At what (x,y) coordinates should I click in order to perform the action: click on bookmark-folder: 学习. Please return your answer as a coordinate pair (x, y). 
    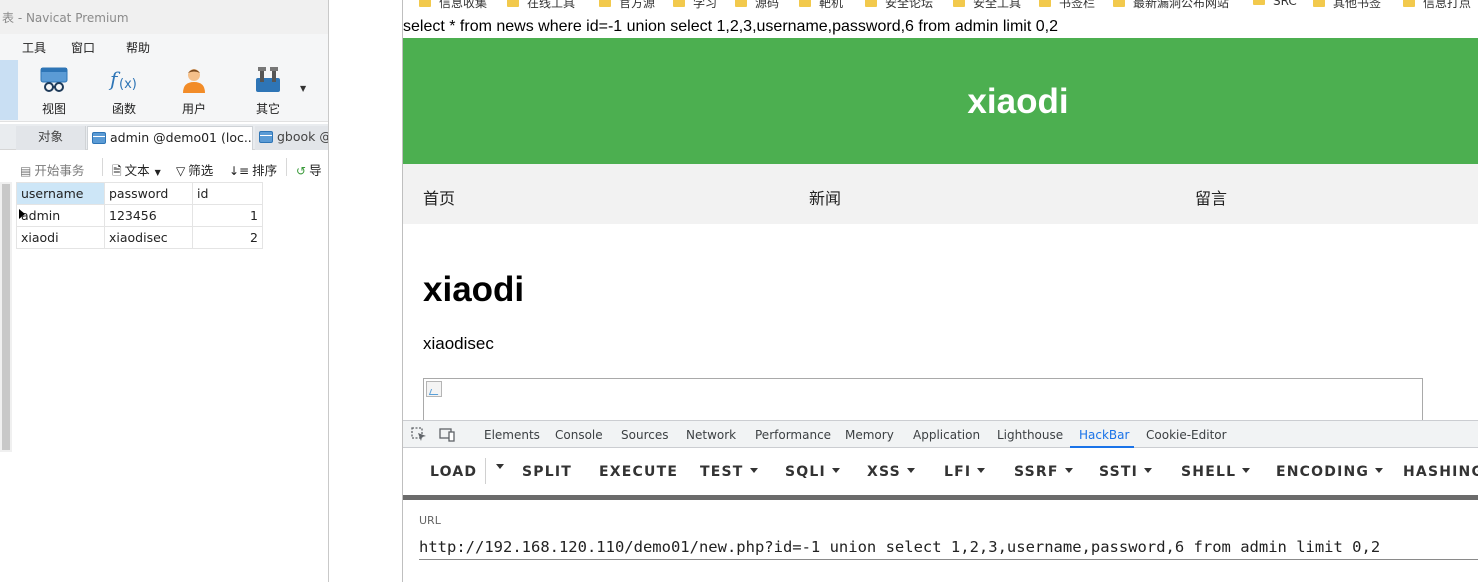
    Looking at the image, I should click on (695, 5).